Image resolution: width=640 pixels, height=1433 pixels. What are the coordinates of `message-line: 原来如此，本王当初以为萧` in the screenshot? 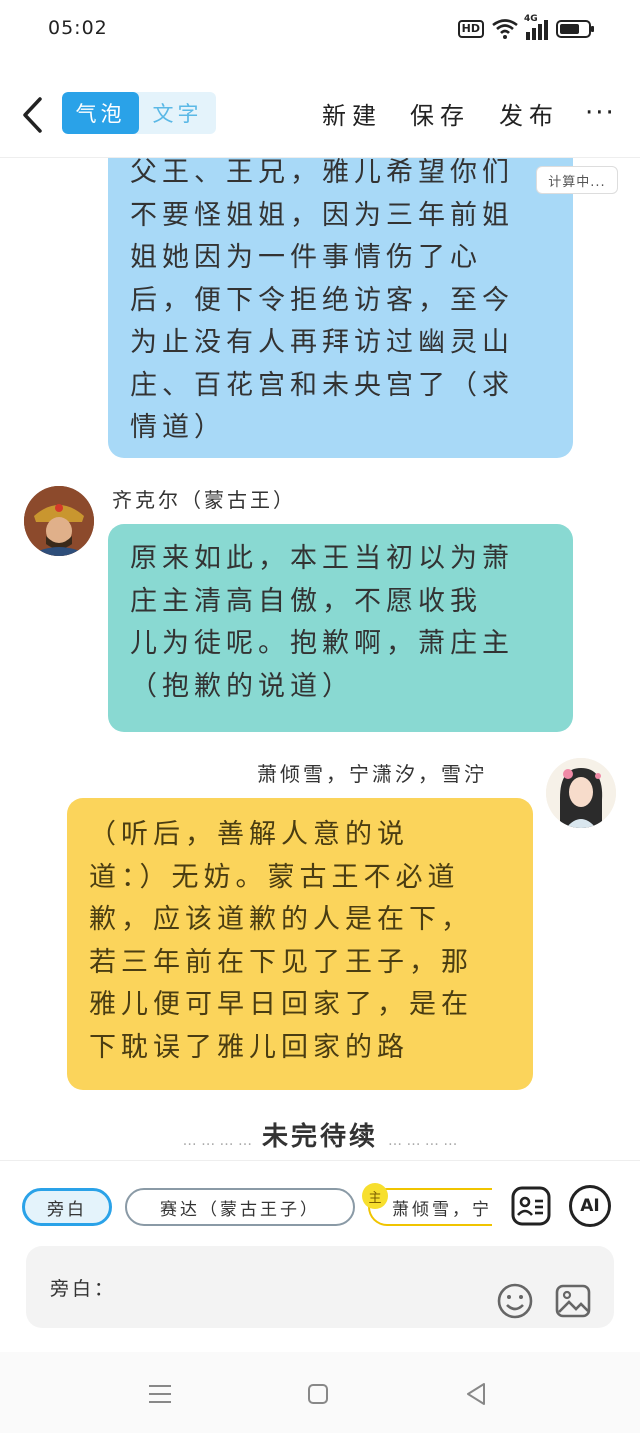 It's located at (322, 558).